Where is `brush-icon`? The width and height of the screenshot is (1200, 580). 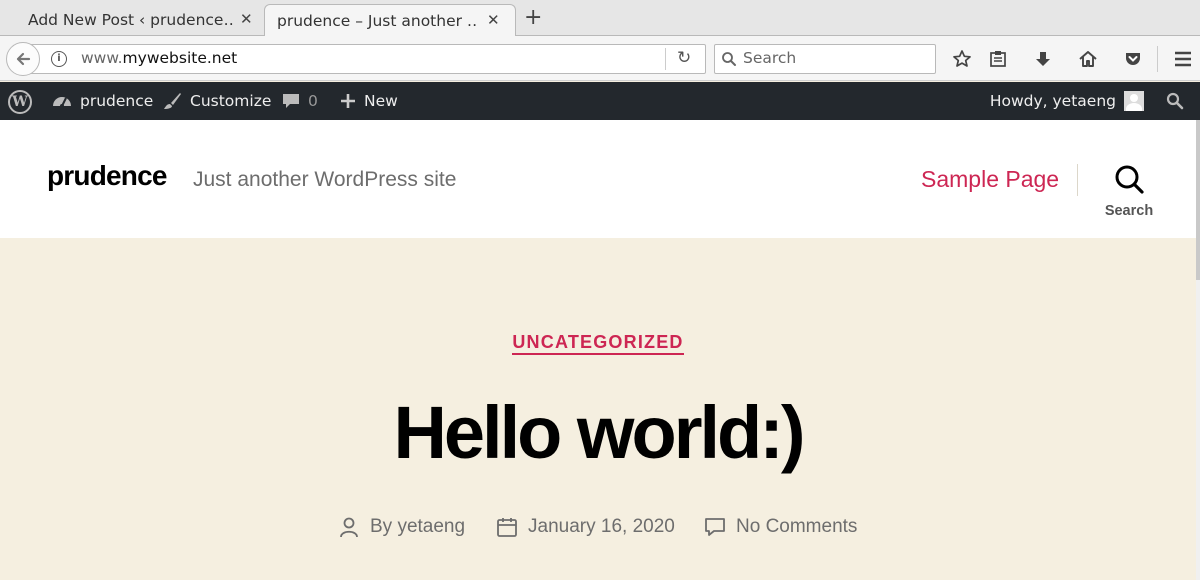 brush-icon is located at coordinates (172, 101).